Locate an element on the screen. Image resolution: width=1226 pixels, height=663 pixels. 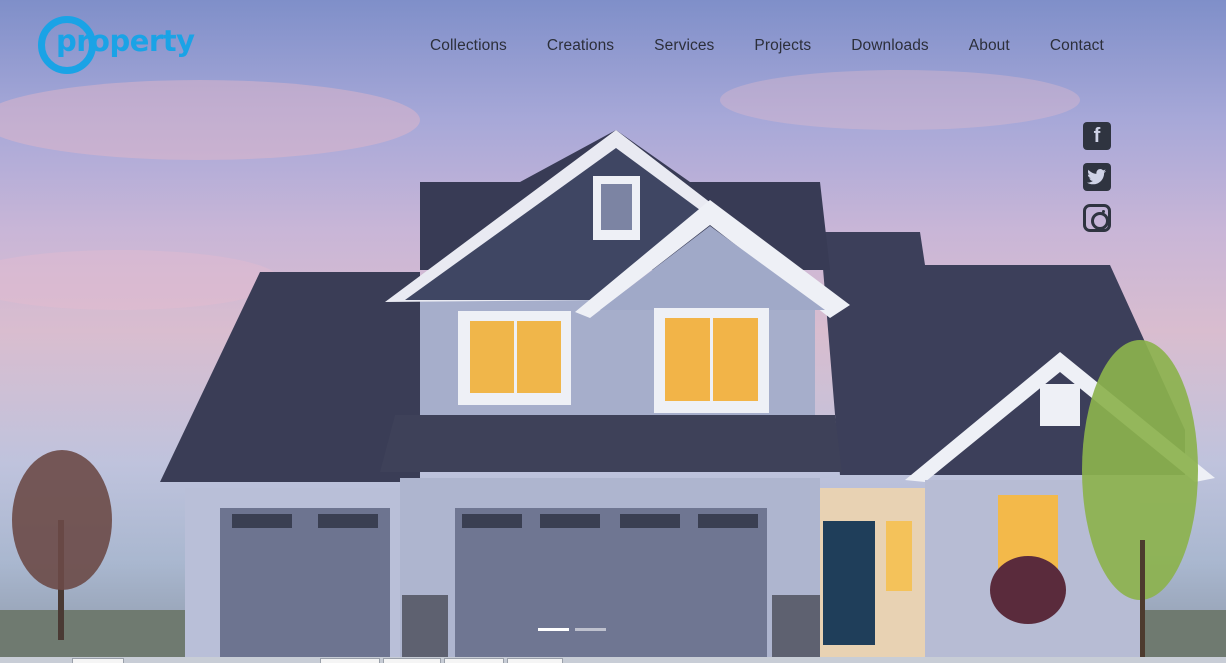
nav-item-collections: Collections is located at coordinates (468, 46).